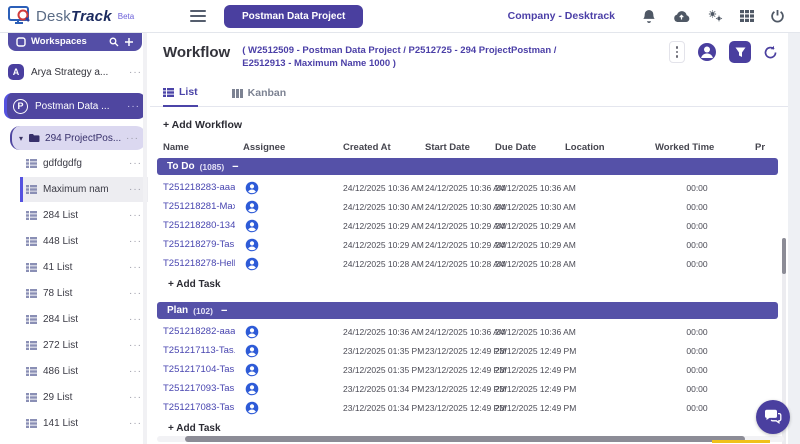 The width and height of the screenshot is (800, 444). What do you see at coordinates (522, 147) in the screenshot?
I see `column-header: Due Date` at bounding box center [522, 147].